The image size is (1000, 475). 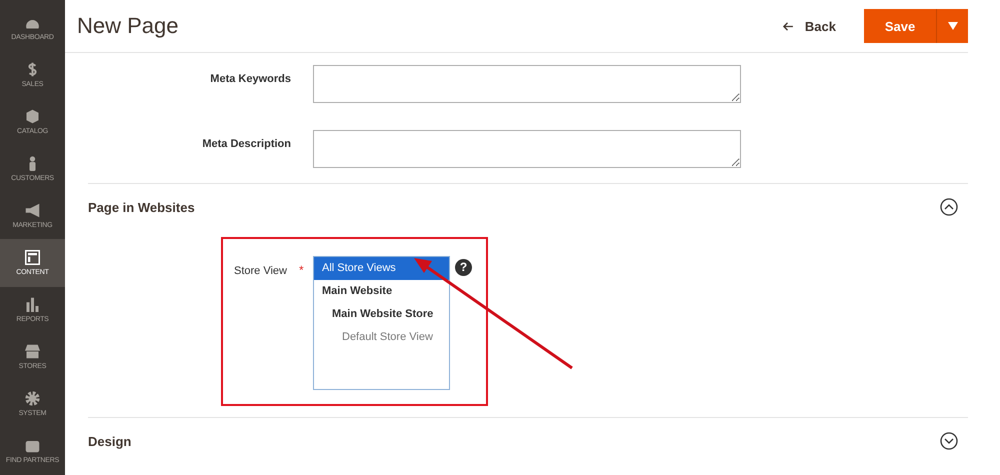 I want to click on layout-icon, so click(x=32, y=258).